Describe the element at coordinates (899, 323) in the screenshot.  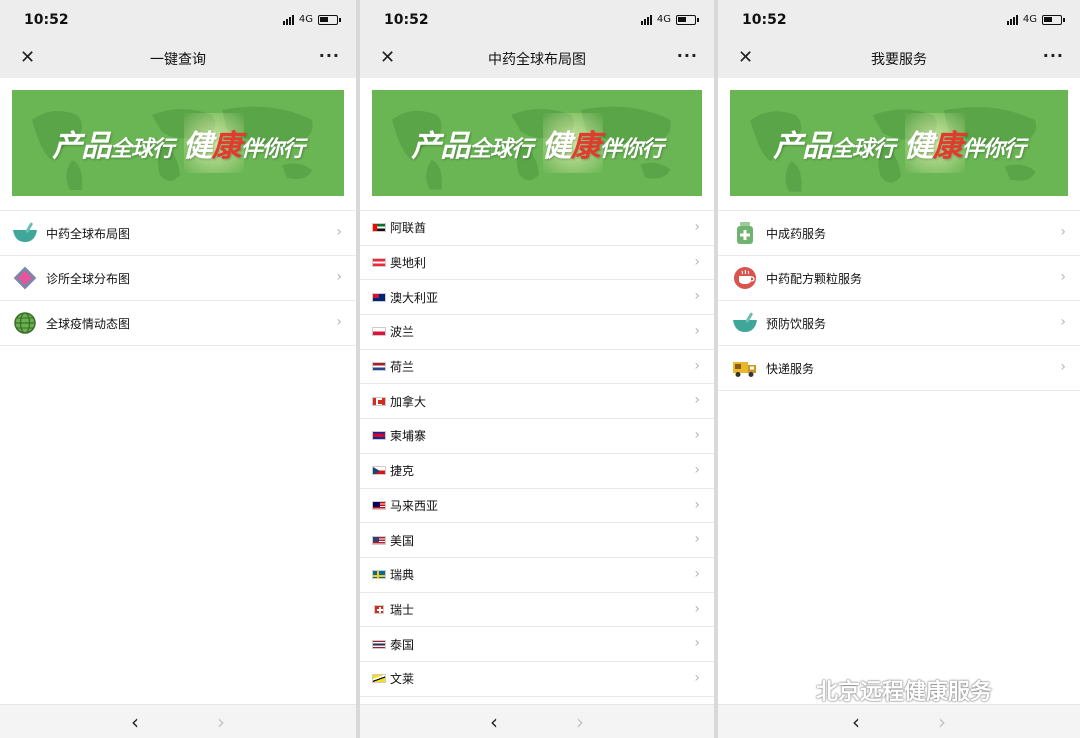
I see `list-item-prevention-drink-service: 预防饮服务 ›` at that location.